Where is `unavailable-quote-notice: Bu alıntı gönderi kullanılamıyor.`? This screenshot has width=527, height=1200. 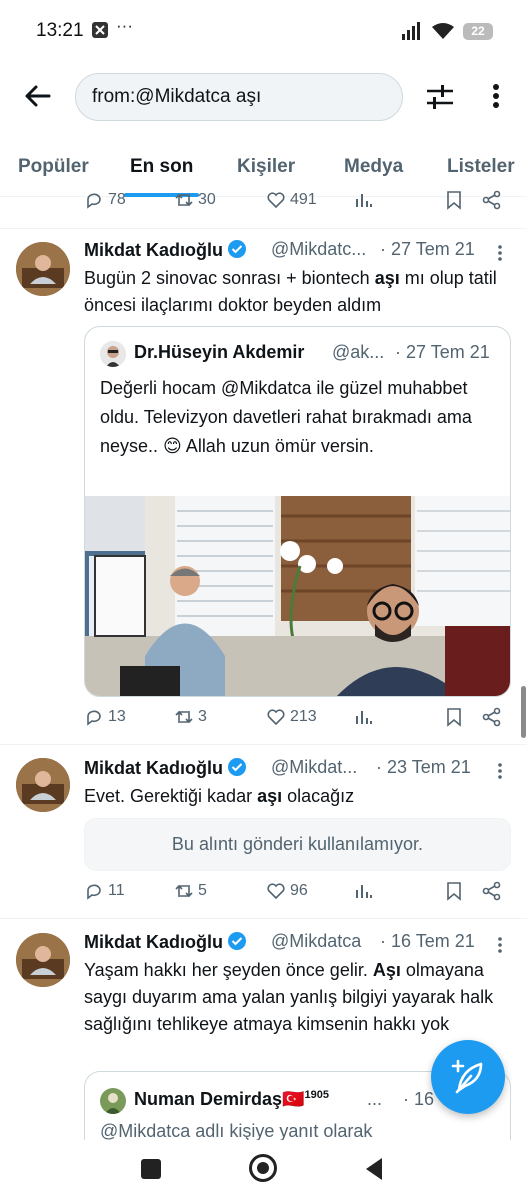
unavailable-quote-notice: Bu alıntı gönderi kullanılamıyor. is located at coordinates (297, 844).